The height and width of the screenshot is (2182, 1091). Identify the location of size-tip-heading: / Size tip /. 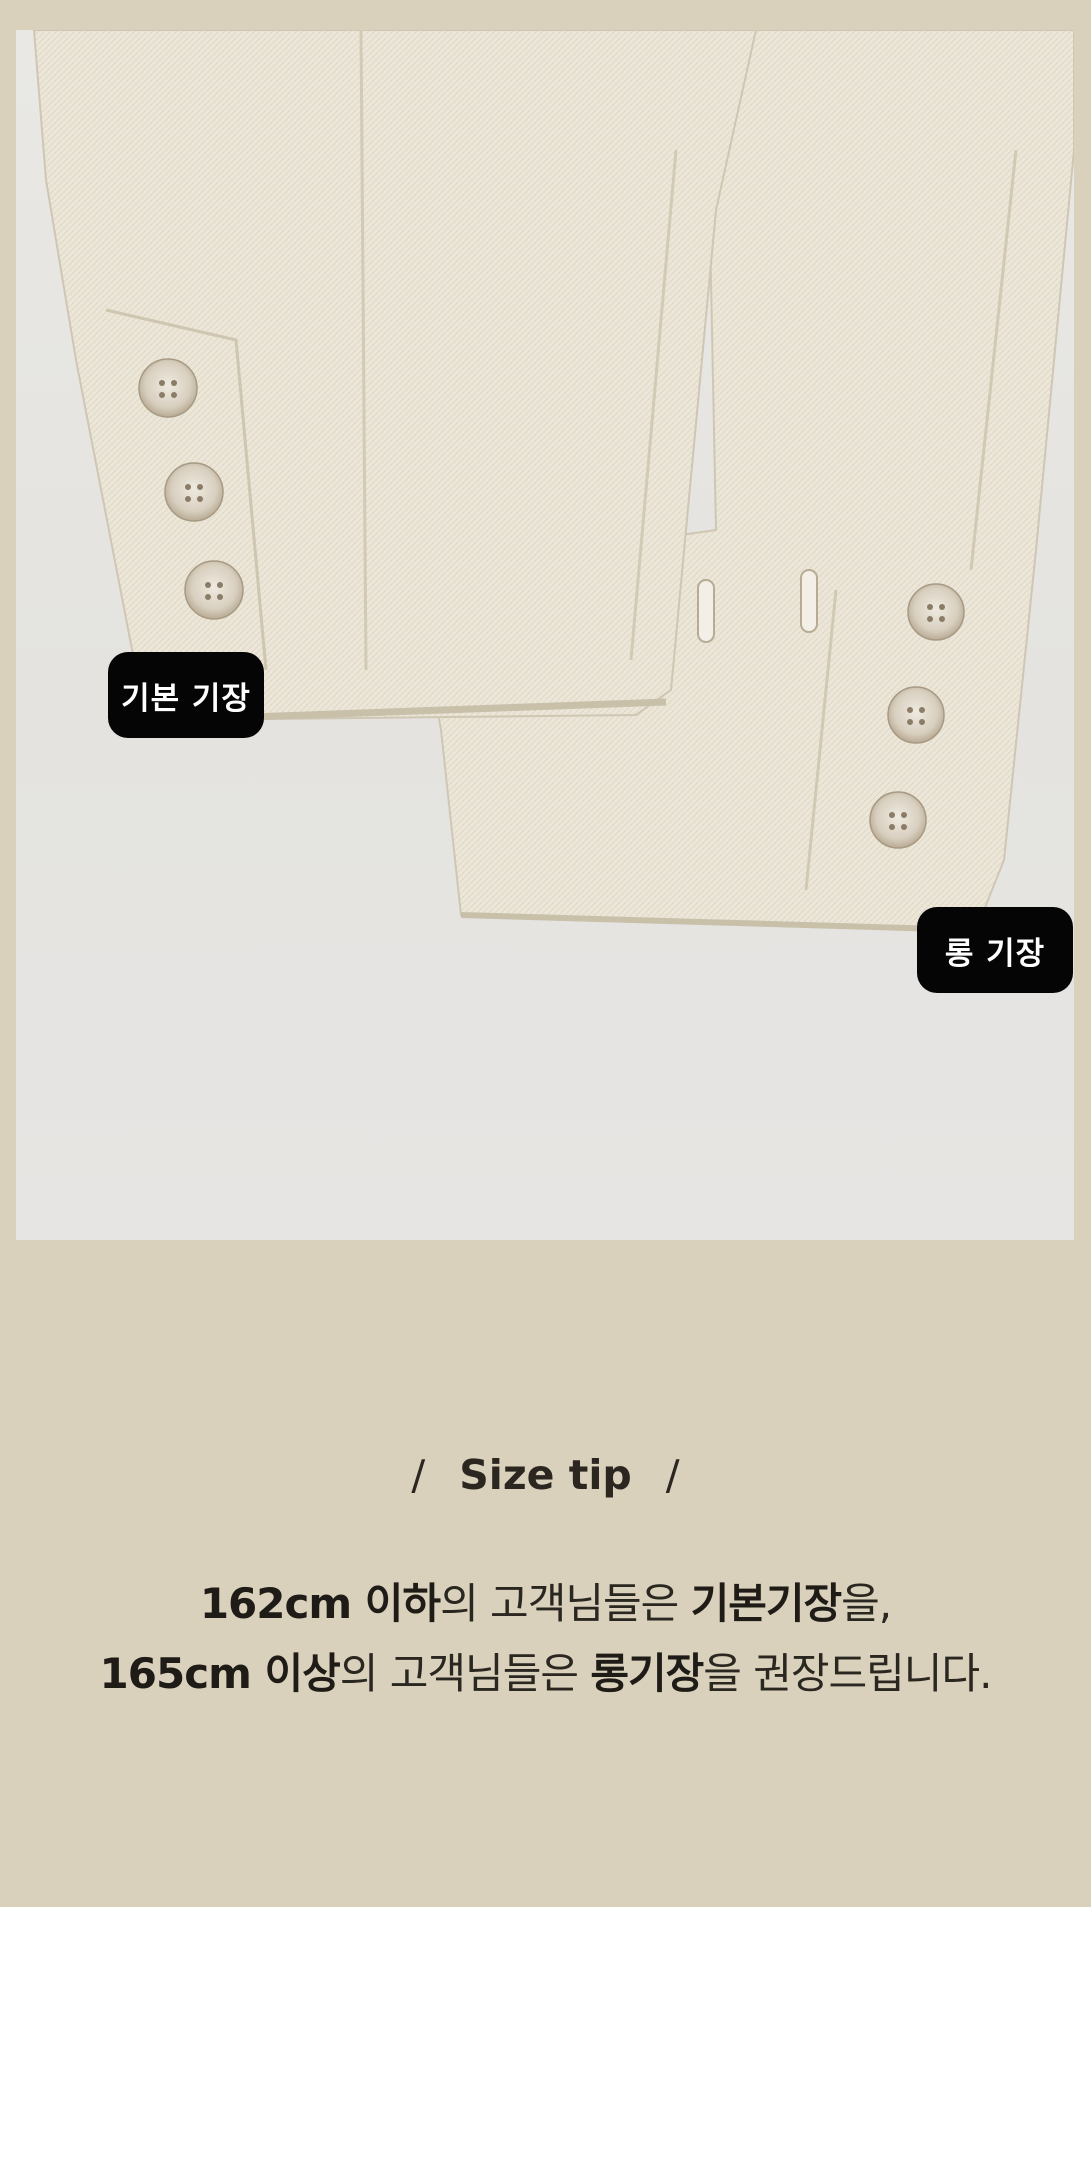
(545, 1475).